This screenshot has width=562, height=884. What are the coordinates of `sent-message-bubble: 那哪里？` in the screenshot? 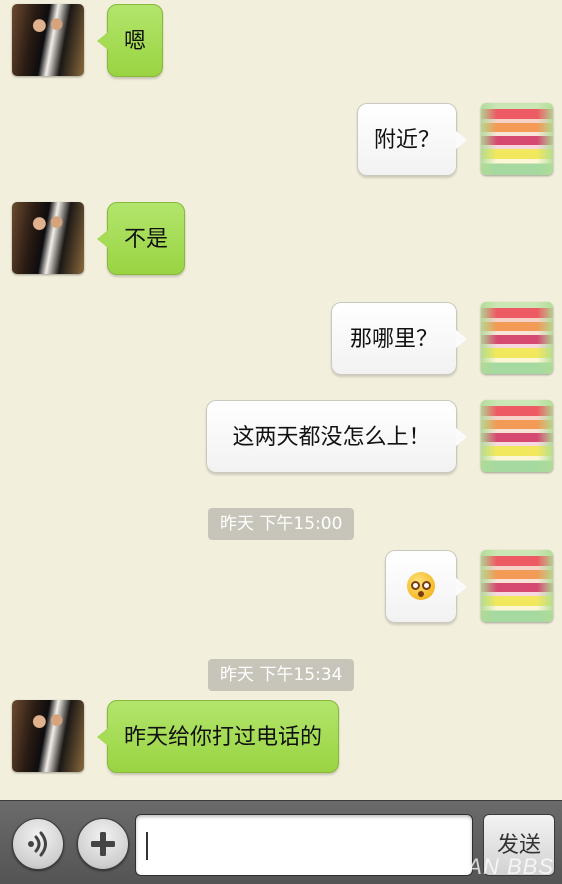 It's located at (399, 338).